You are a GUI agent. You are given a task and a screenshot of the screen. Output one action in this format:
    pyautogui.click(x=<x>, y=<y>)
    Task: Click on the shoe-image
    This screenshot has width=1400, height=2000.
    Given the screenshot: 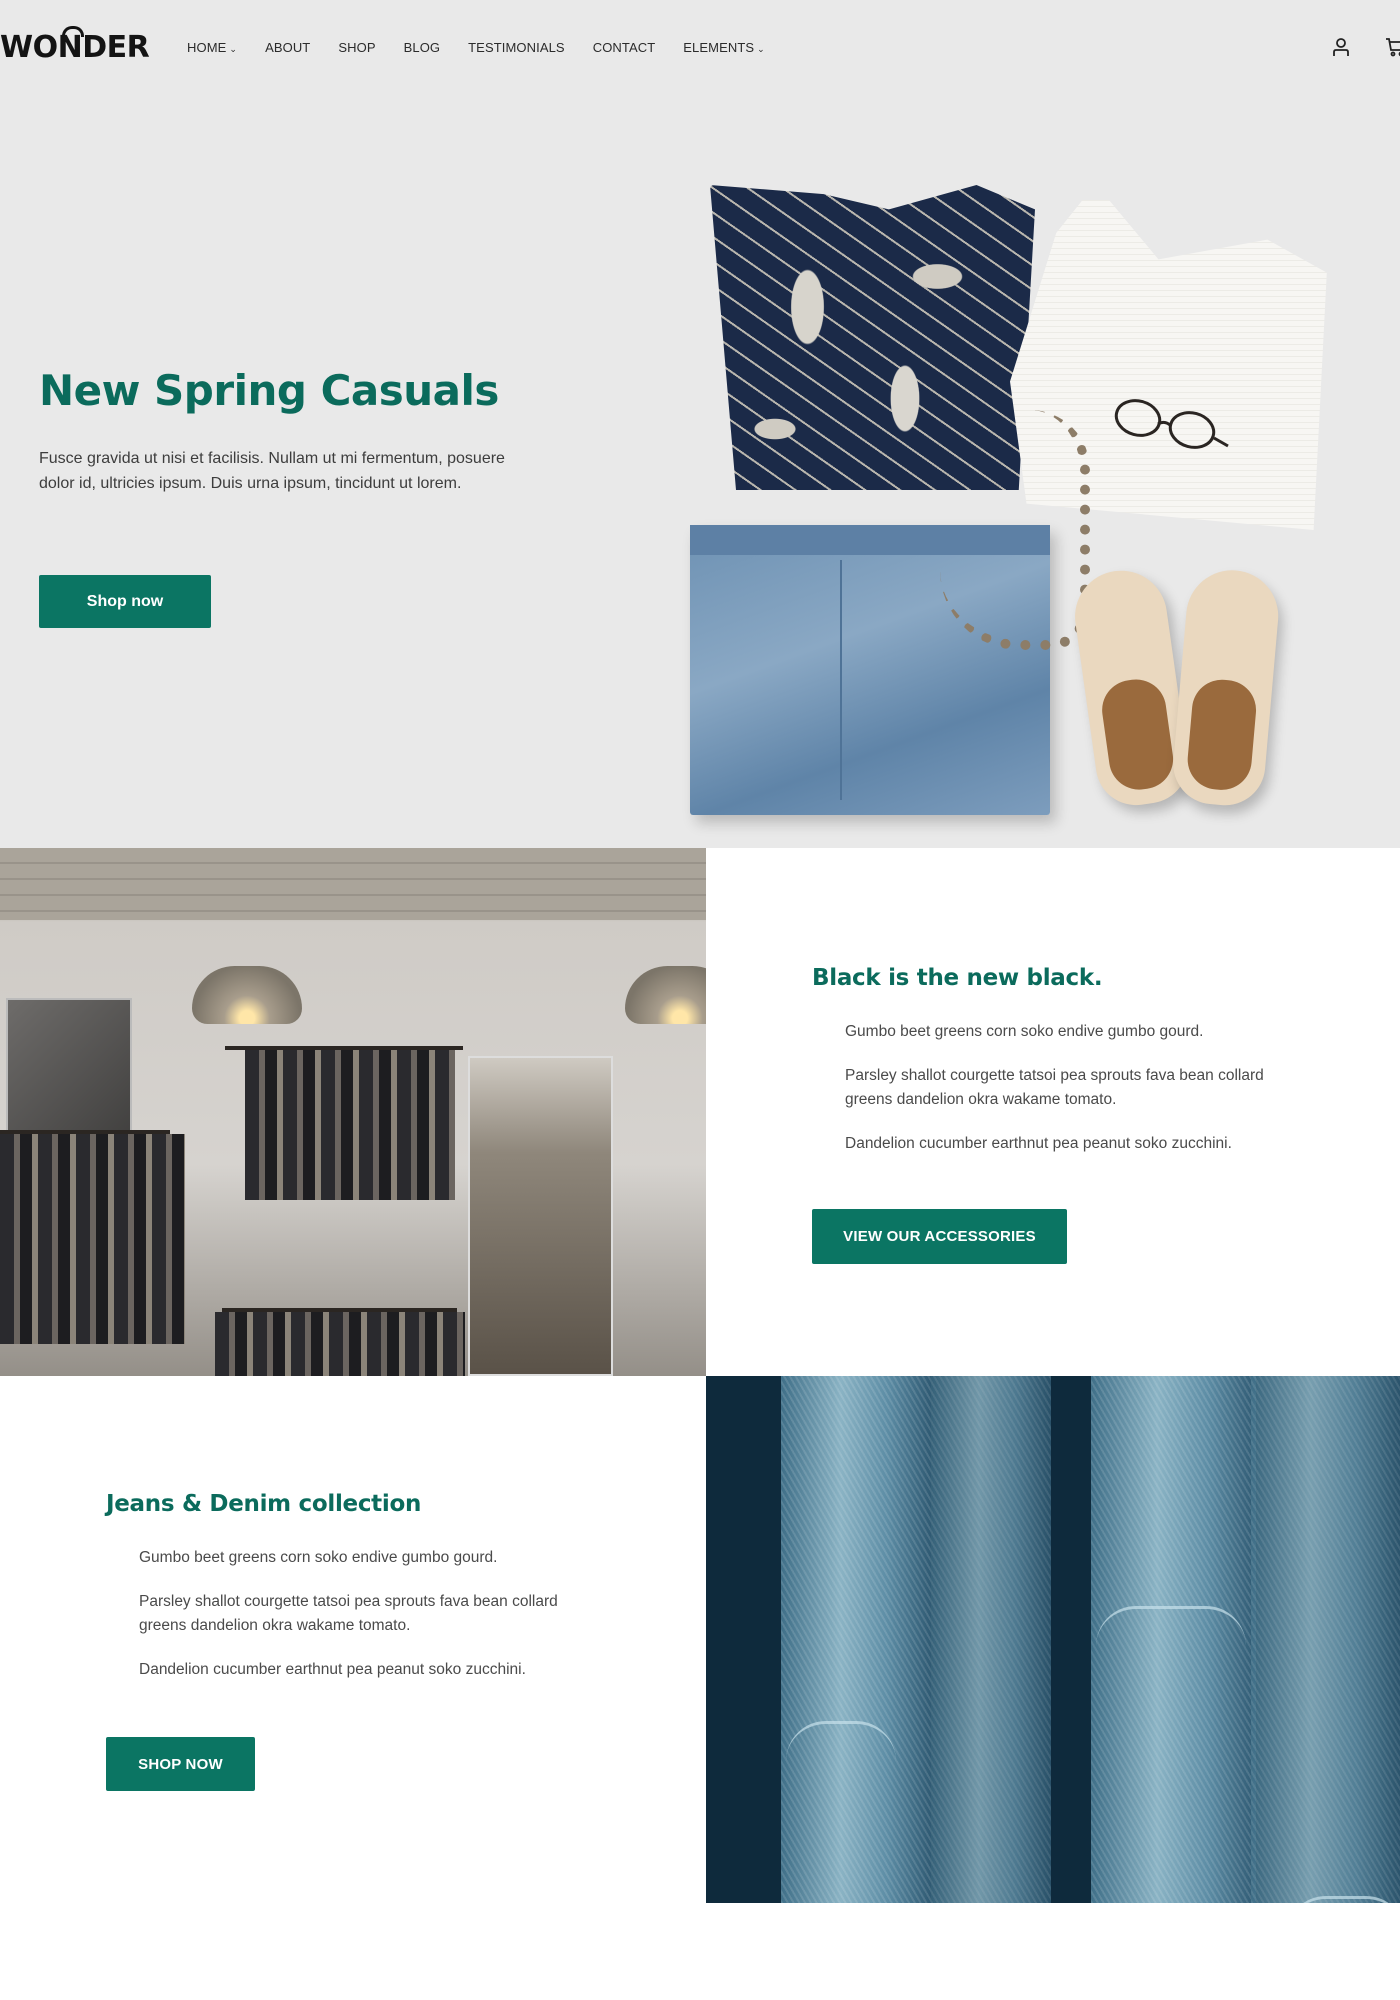 What is the action you would take?
    pyautogui.click(x=1226, y=687)
    